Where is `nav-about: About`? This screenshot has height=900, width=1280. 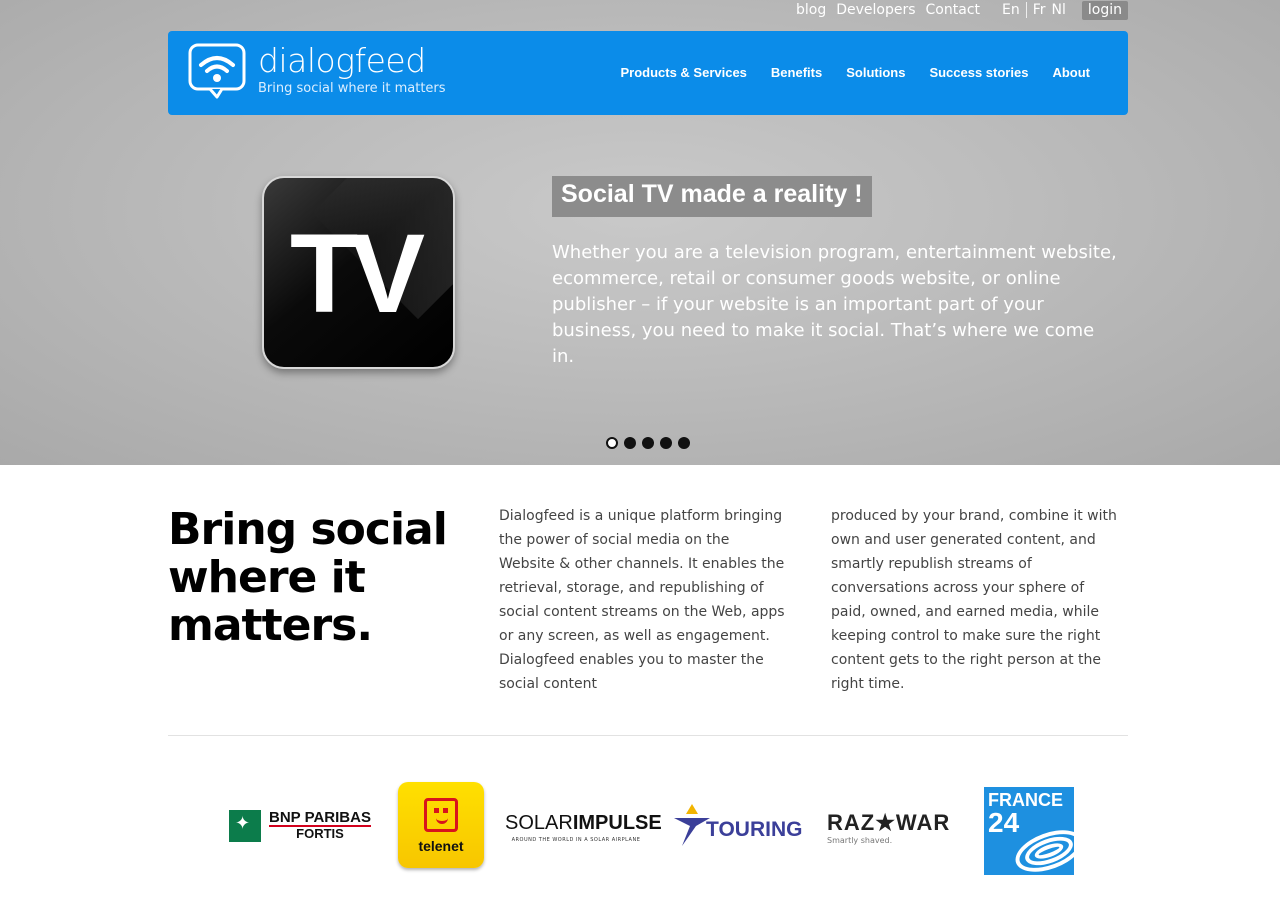 nav-about: About is located at coordinates (1071, 72).